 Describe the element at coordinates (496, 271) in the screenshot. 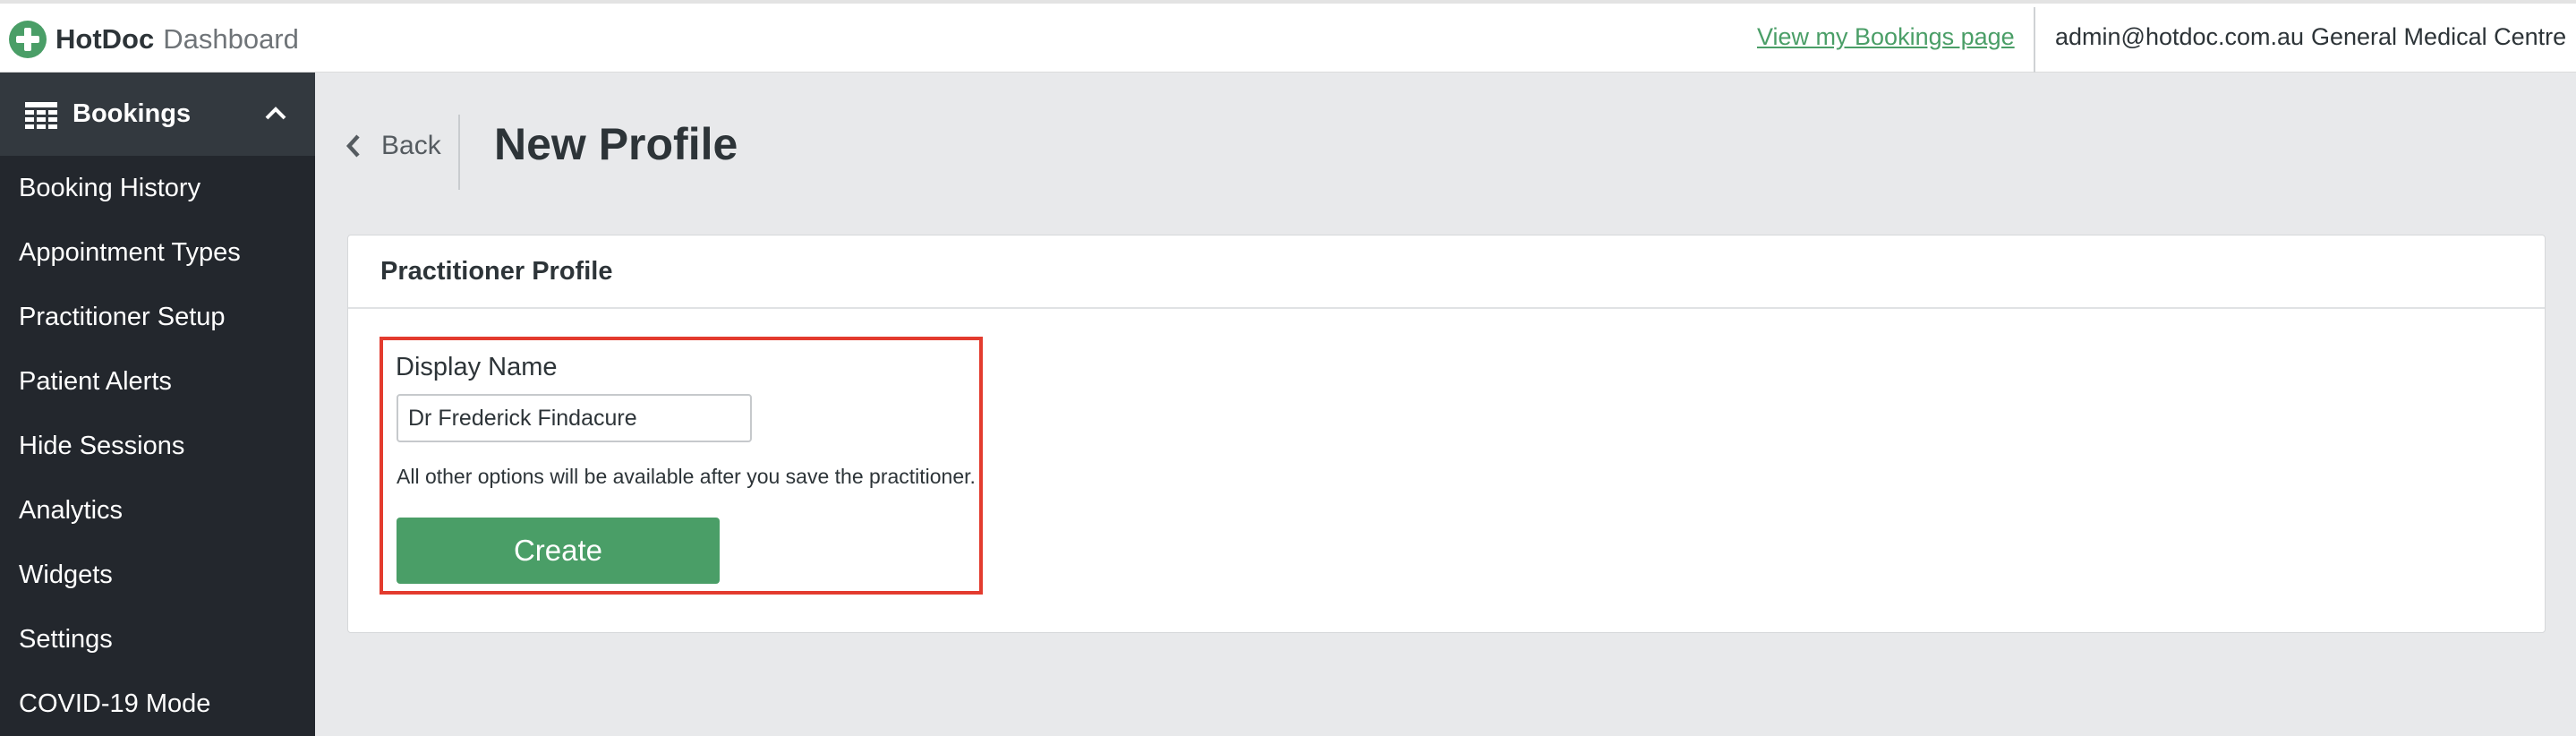

I see `card-title: Practitioner Profile` at that location.